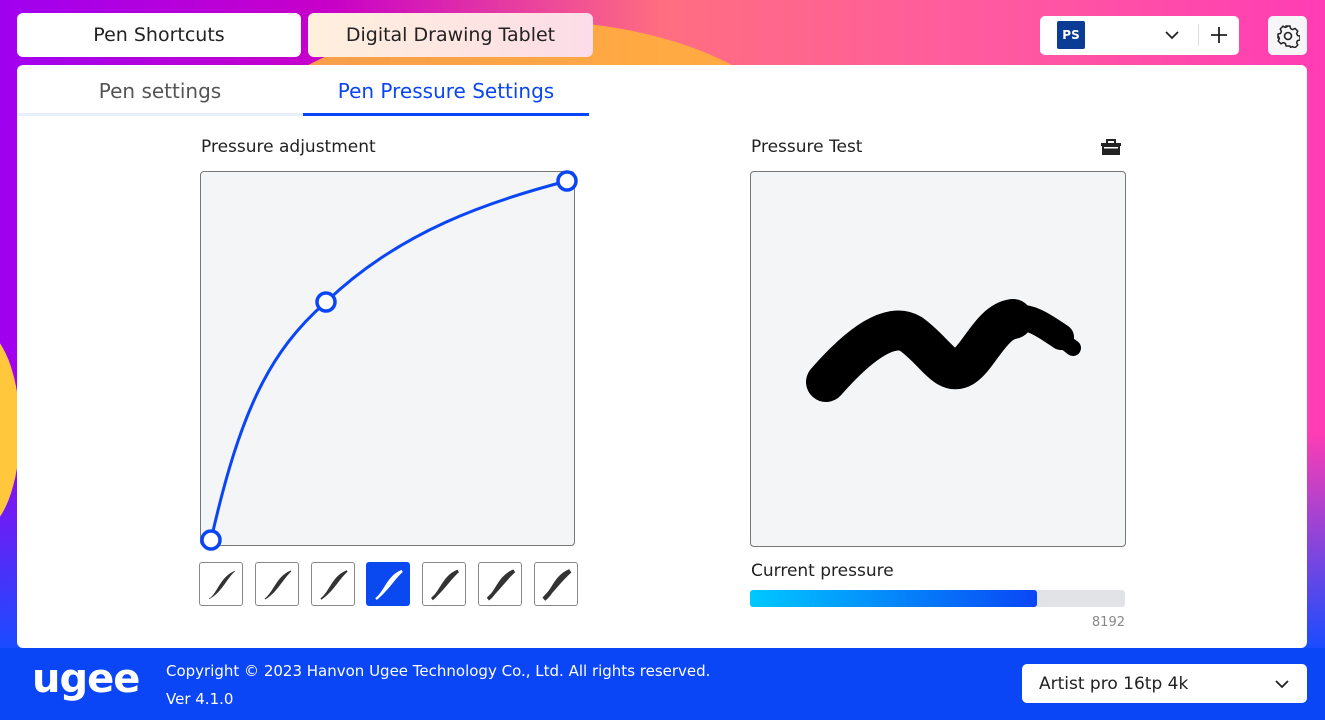 This screenshot has height=720, width=1325. I want to click on pressure-test-canvas, so click(938, 359).